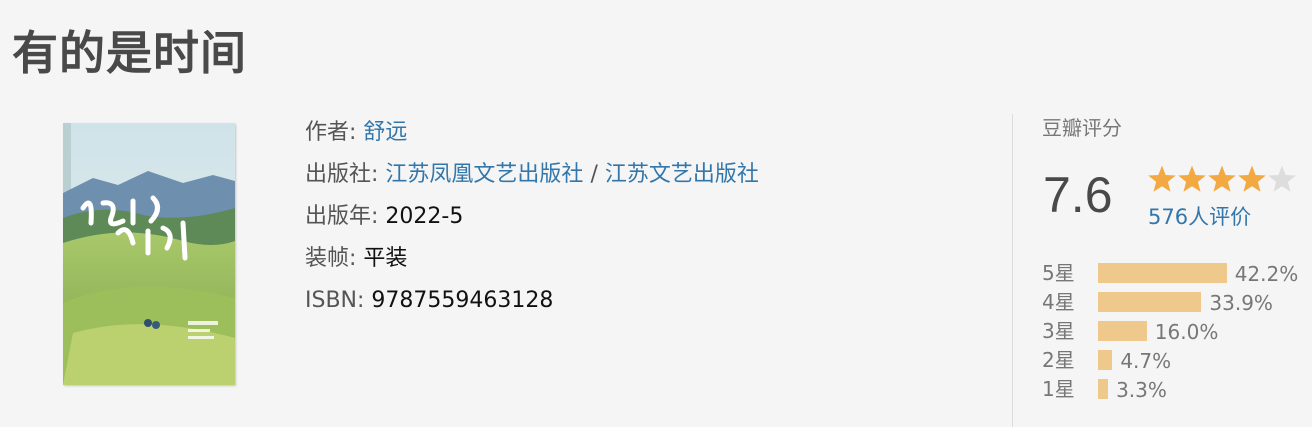  What do you see at coordinates (1058, 360) in the screenshot?
I see `rating-bar-label: 2星` at bounding box center [1058, 360].